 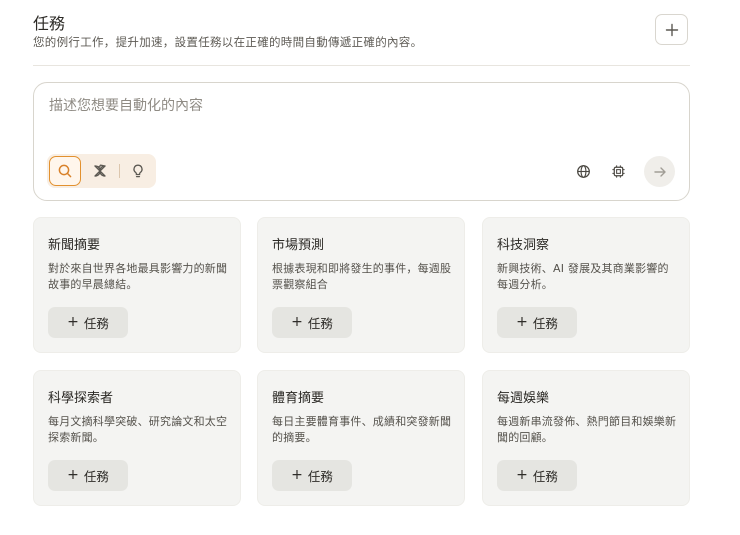 What do you see at coordinates (138, 276) in the screenshot?
I see `card-description: 對於來自世界各地最具影響力的新聞故事的早晨總結。` at bounding box center [138, 276].